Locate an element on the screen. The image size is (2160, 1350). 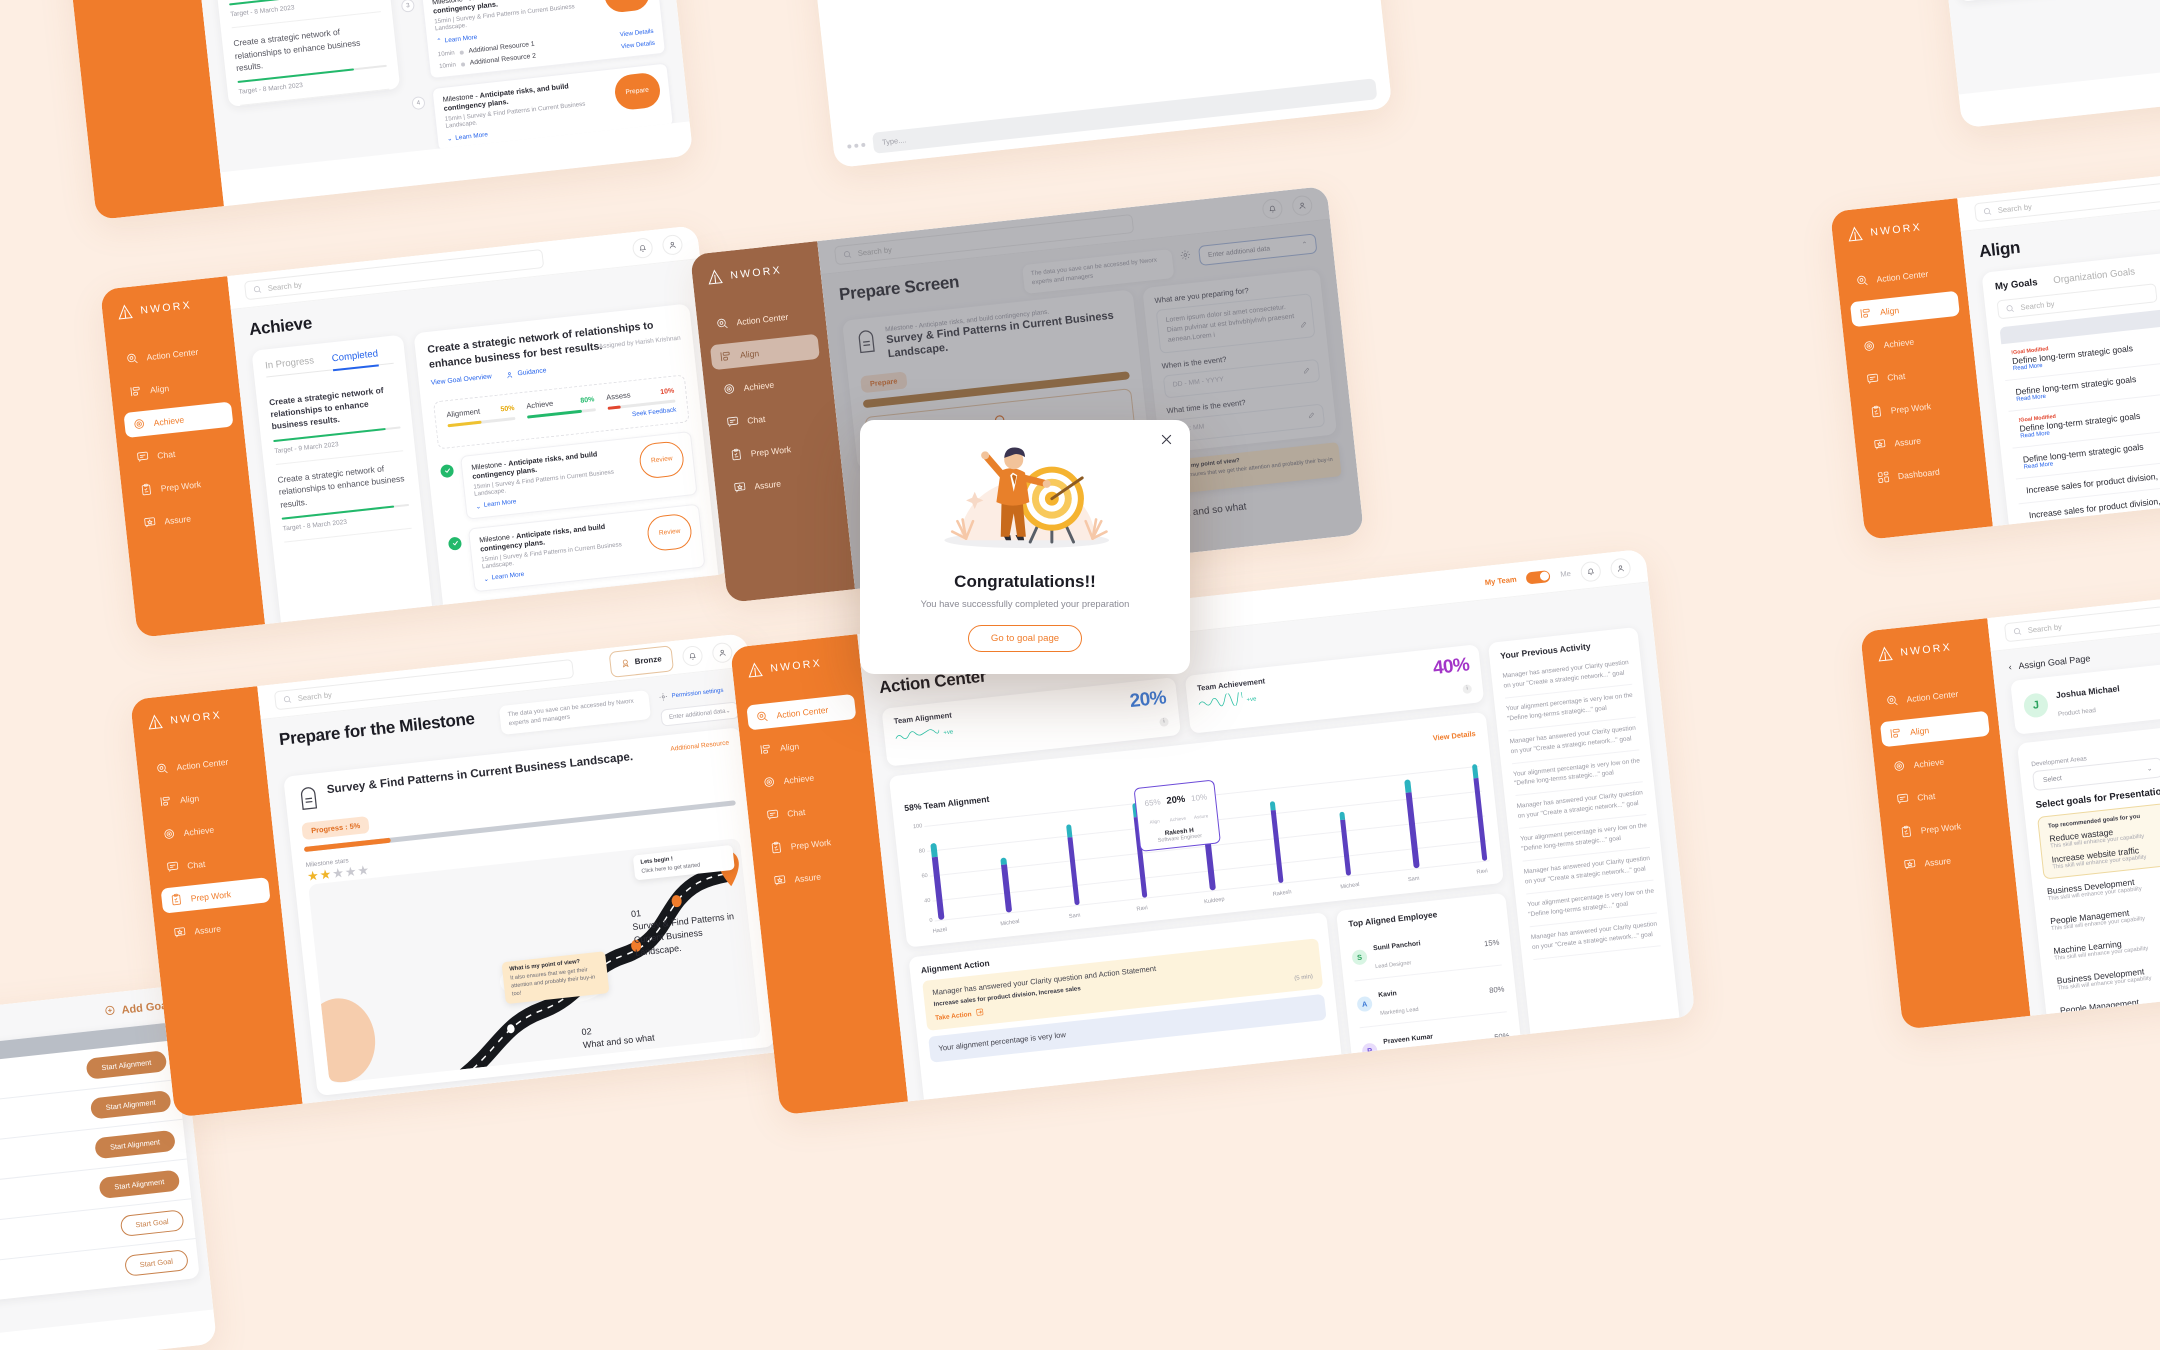
sparkline-icon is located at coordinates (1221, 701).